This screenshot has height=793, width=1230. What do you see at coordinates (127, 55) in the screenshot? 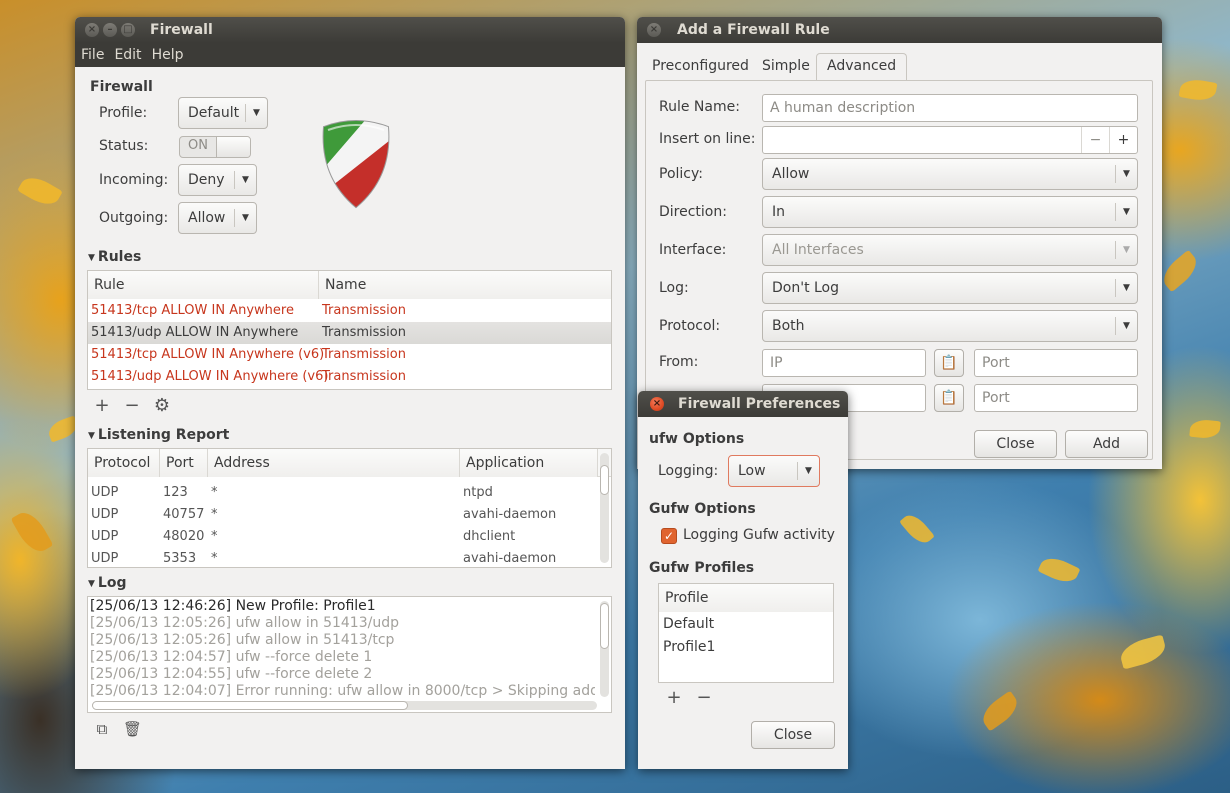
I see `menu-edit: Edit` at bounding box center [127, 55].